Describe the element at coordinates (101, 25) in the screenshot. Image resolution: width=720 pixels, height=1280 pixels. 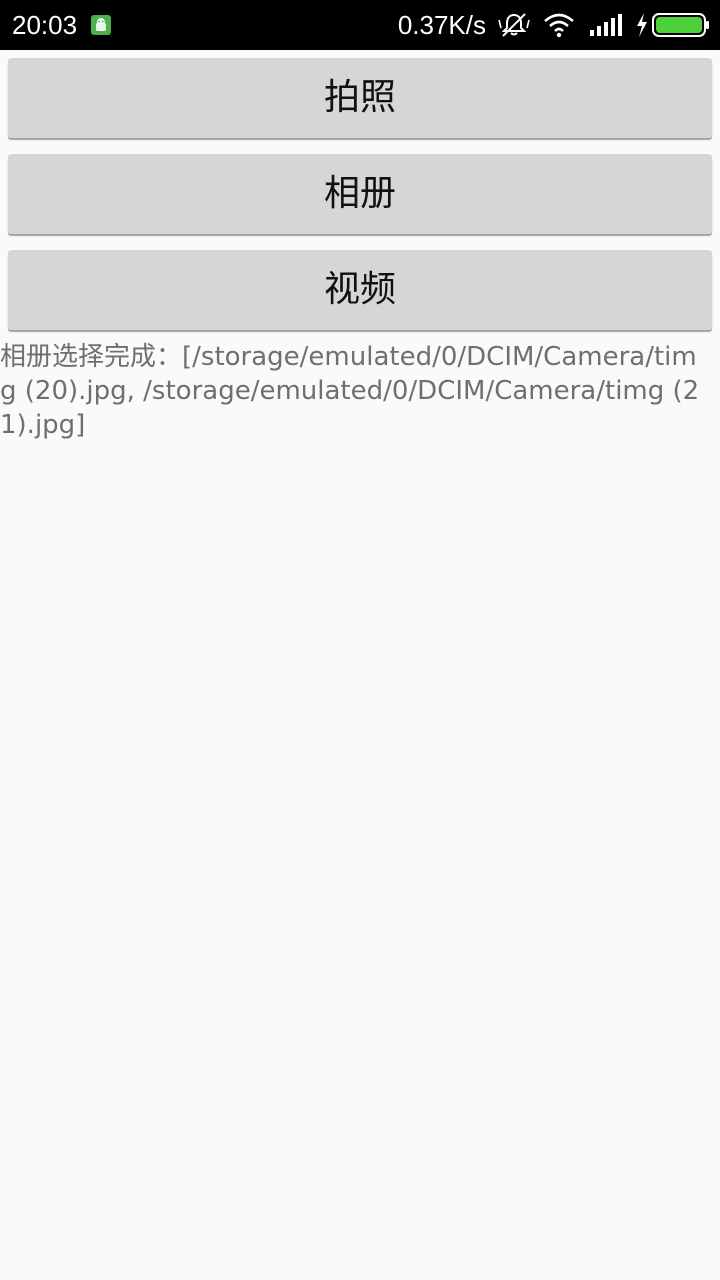
I see `android-app-icon` at that location.